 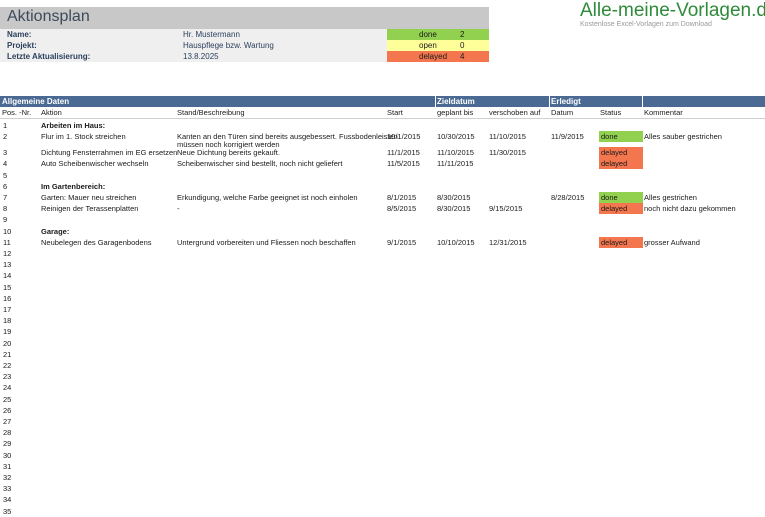 What do you see at coordinates (566, 101) in the screenshot?
I see `section-completed: Erledigt` at bounding box center [566, 101].